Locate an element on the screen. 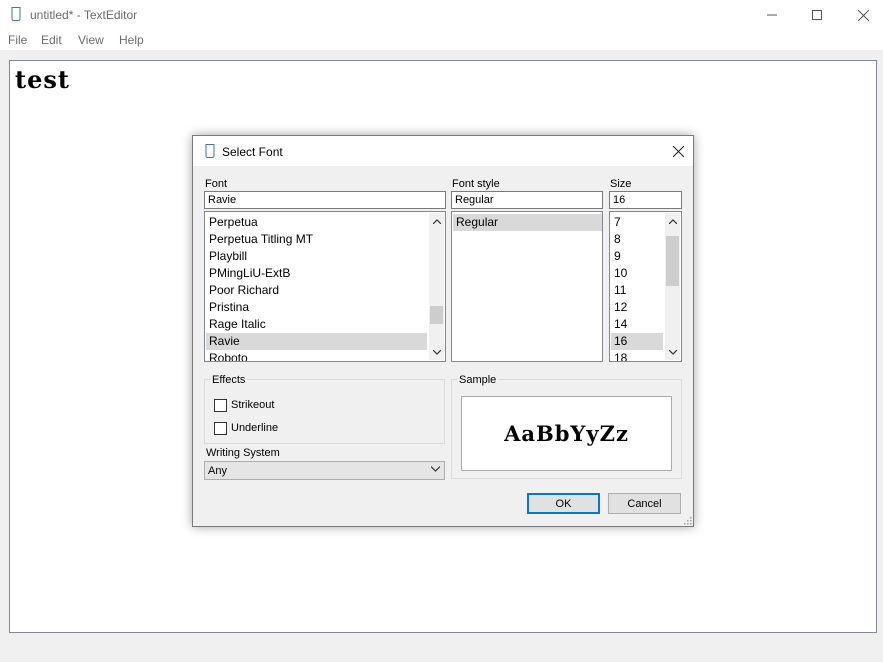  sample-text: AaBbYyZz is located at coordinates (566, 433).